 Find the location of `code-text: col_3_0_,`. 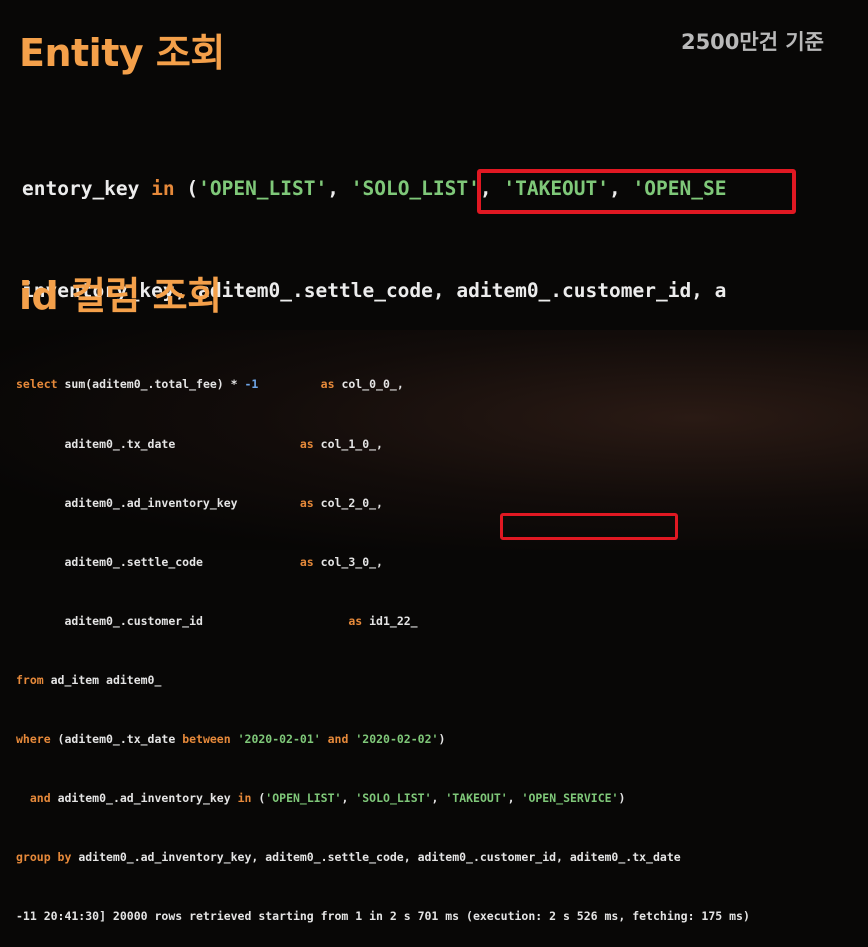

code-text: col_3_0_, is located at coordinates (348, 561).